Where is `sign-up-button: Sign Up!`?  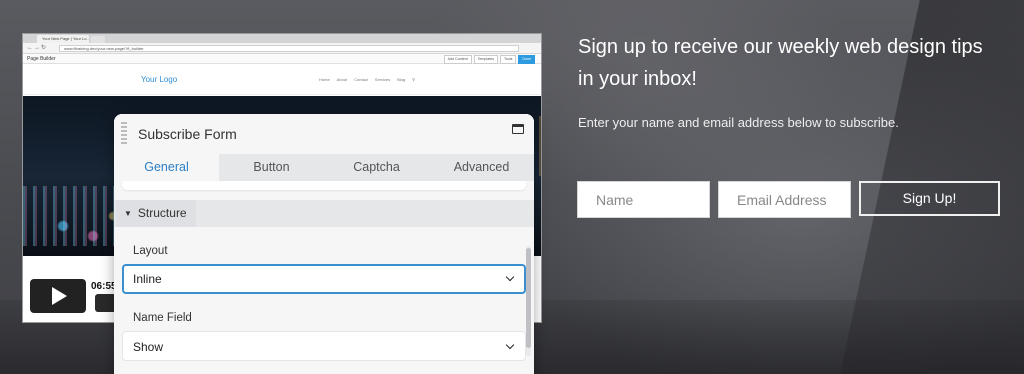 sign-up-button: Sign Up! is located at coordinates (929, 198).